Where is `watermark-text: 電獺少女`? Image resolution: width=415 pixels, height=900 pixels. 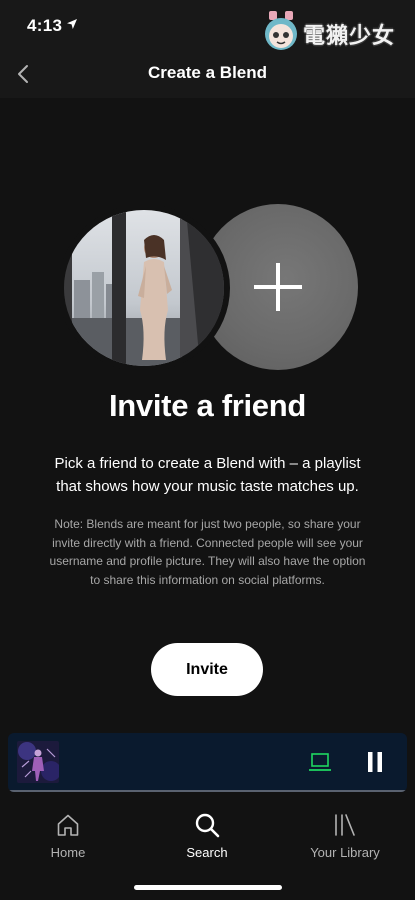
watermark-text: 電獺少女 is located at coordinates (349, 35).